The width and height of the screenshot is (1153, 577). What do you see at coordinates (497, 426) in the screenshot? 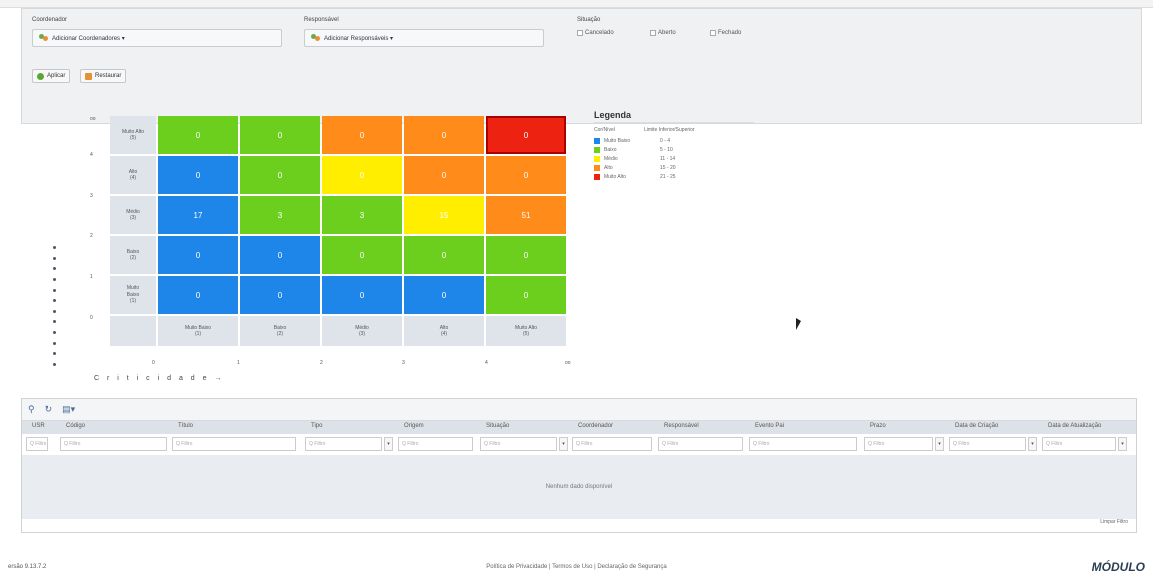
I see `grid-column-header: Situação` at bounding box center [497, 426].